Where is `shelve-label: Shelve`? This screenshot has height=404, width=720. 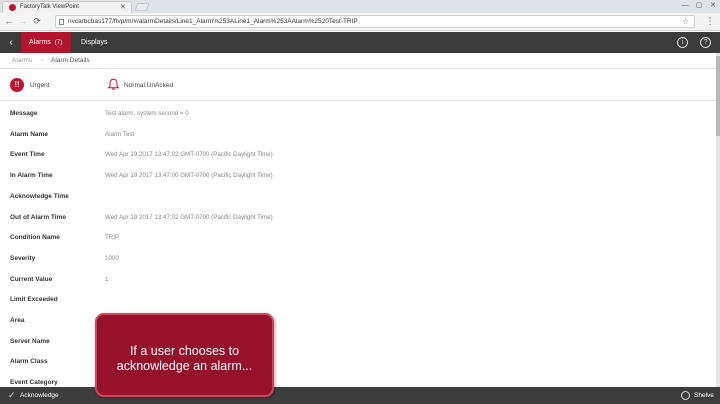 shelve-label: Shelve is located at coordinates (704, 395).